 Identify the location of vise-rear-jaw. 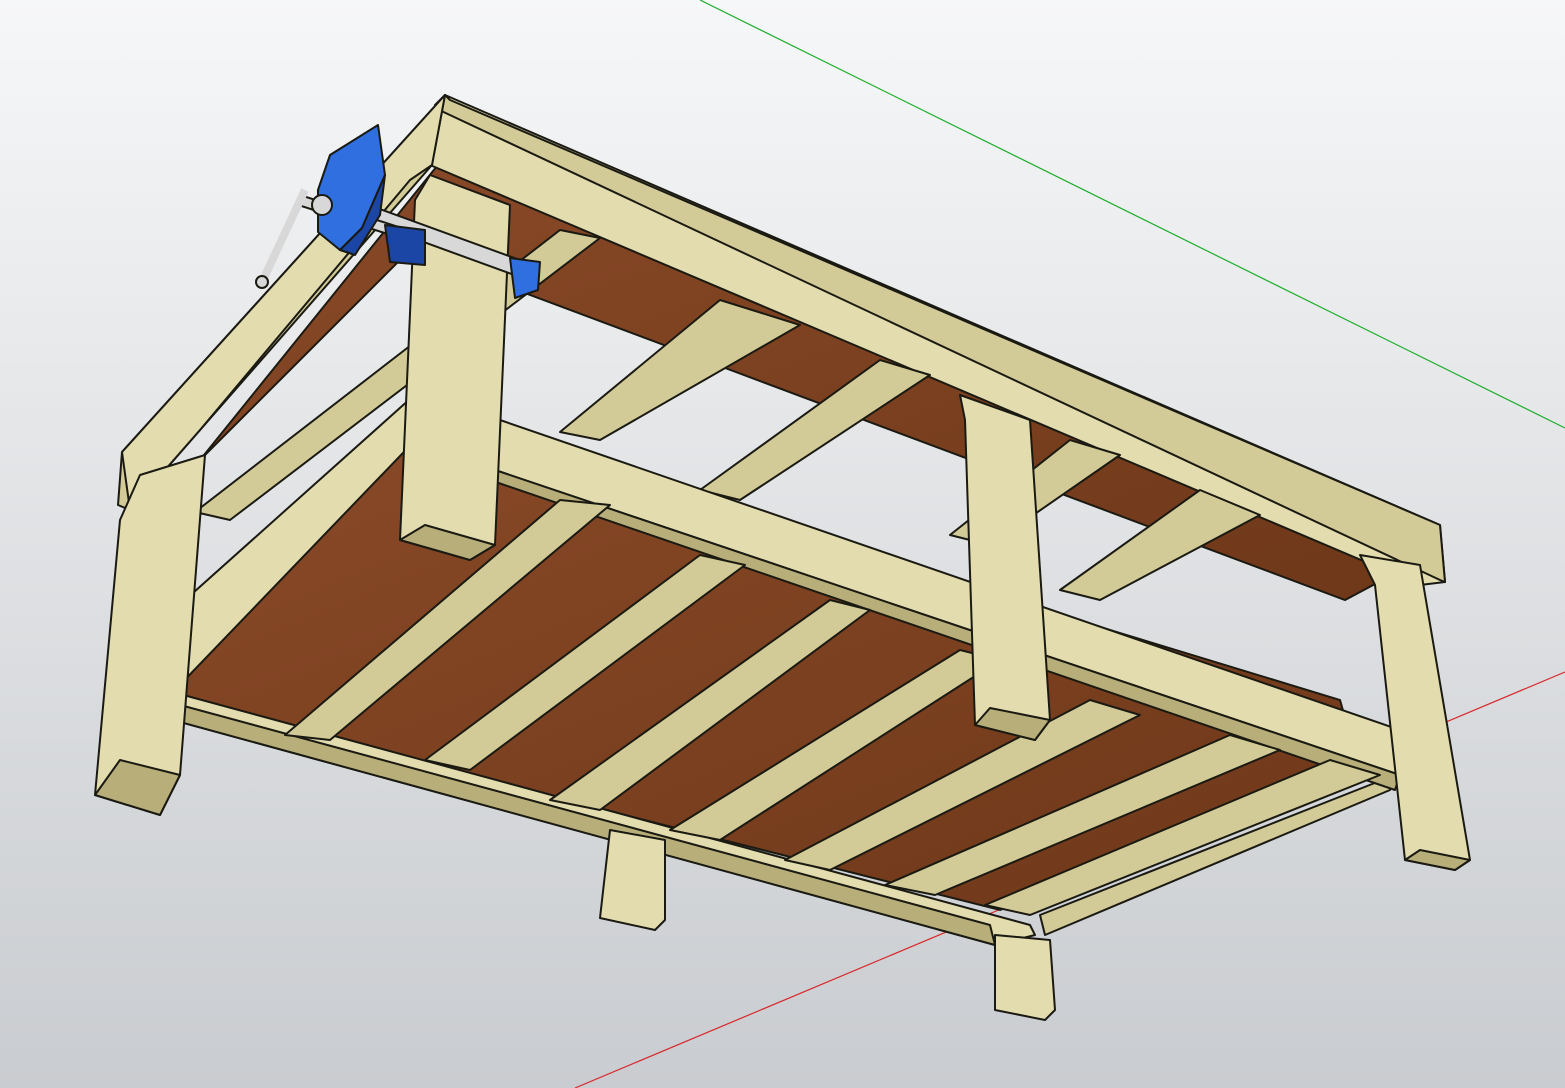
(405, 245).